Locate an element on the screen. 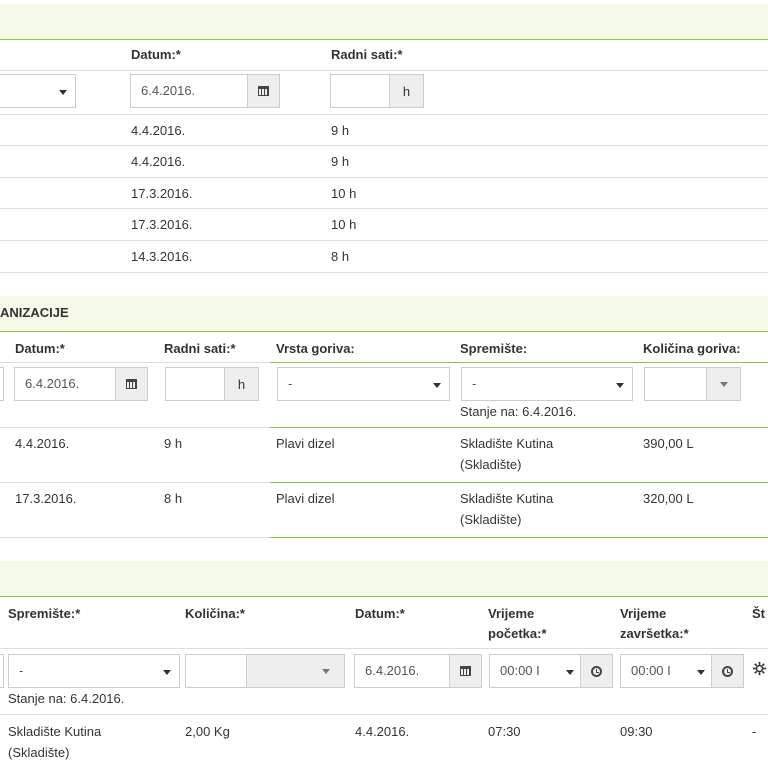 The width and height of the screenshot is (768, 768). s3-stanje: Stanje na: 6.4.2016. is located at coordinates (66, 698).